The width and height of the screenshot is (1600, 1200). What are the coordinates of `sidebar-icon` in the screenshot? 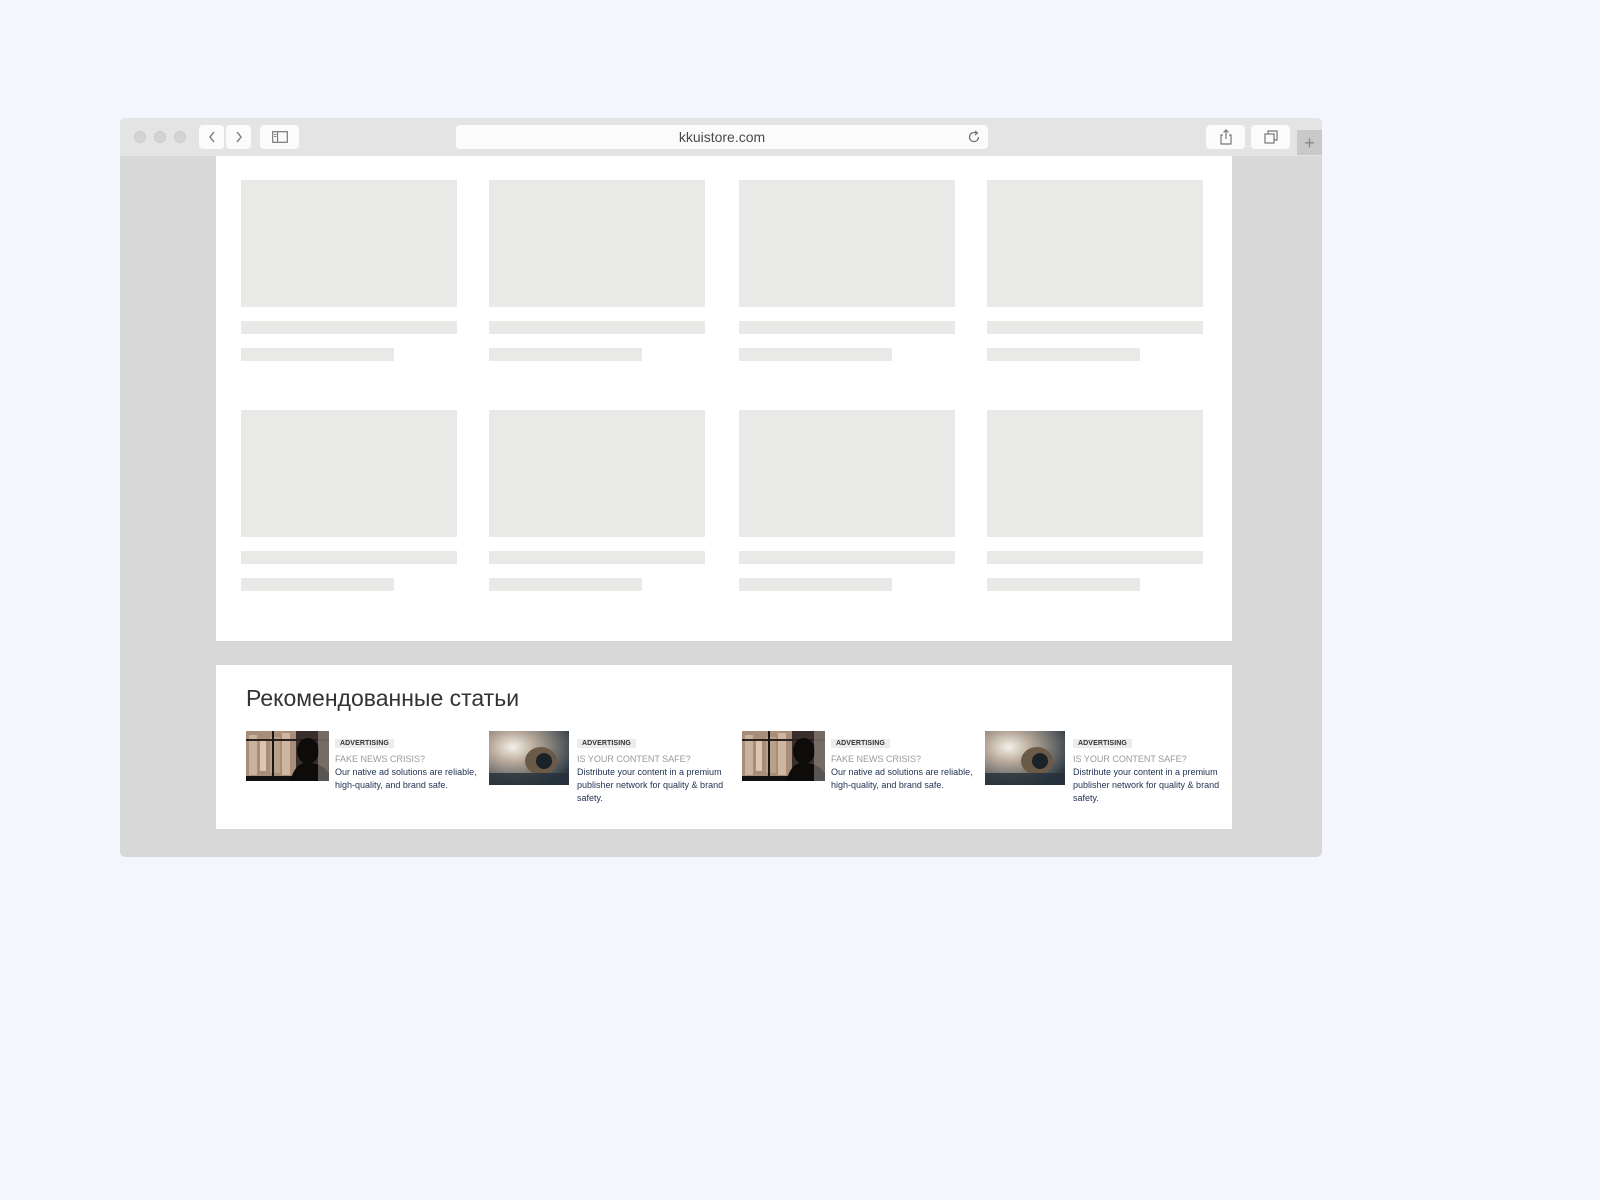 It's located at (279, 137).